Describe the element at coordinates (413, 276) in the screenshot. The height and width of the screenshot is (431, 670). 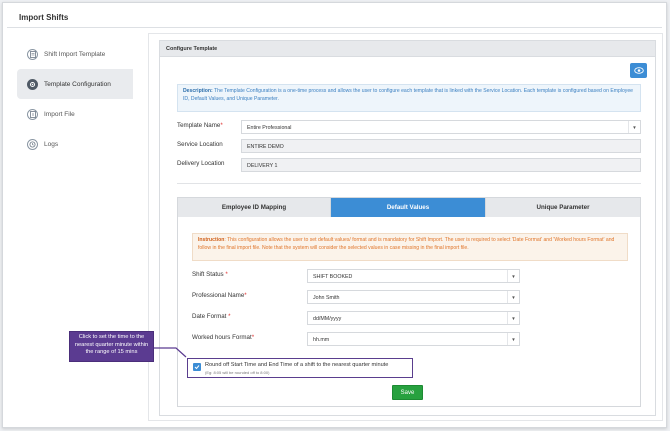
I see `shift-status-select: SHIFT BOOKED ▼` at that location.